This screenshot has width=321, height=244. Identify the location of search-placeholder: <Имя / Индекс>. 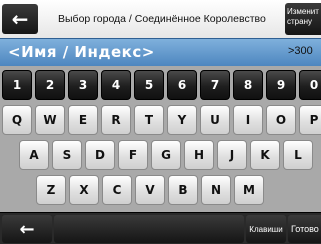
(81, 52).